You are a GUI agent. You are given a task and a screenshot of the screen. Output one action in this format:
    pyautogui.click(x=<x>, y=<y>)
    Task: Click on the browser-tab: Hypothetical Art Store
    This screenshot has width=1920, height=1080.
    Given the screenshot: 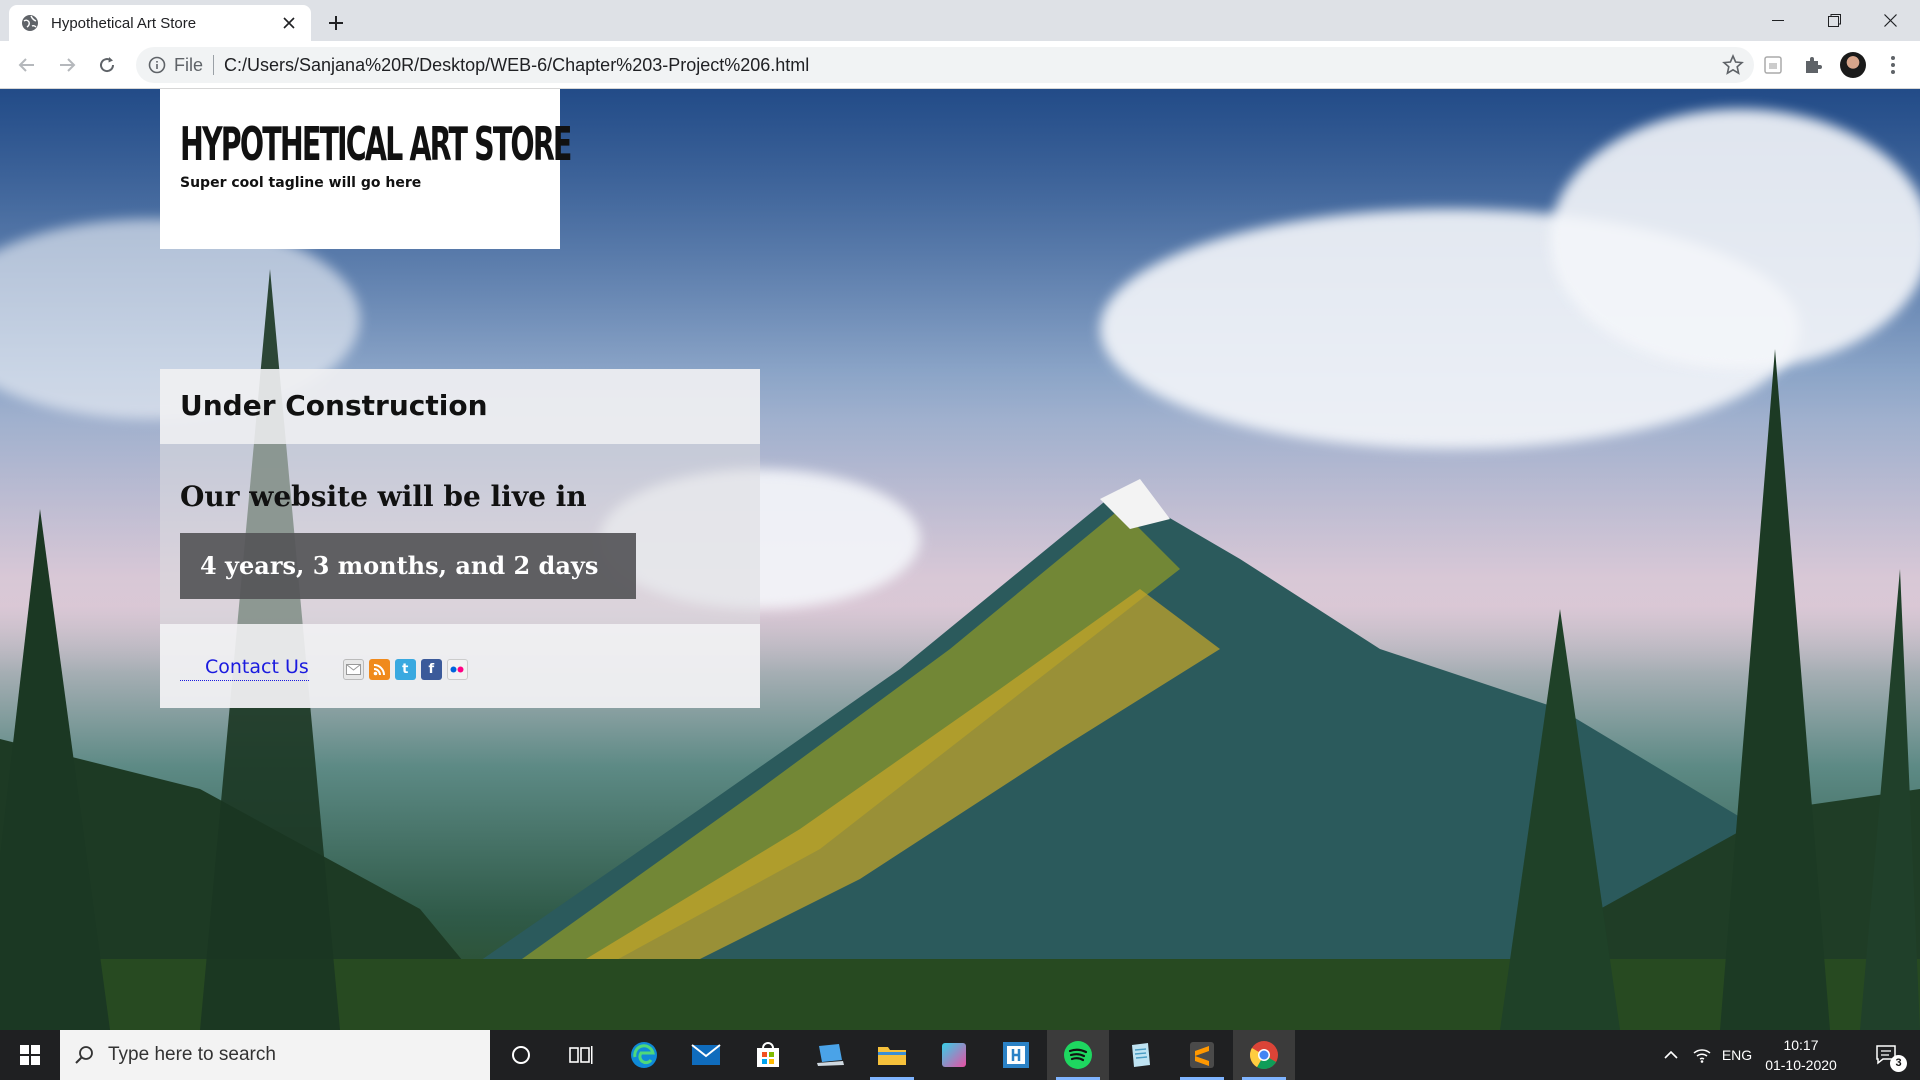 What is the action you would take?
    pyautogui.click(x=160, y=23)
    